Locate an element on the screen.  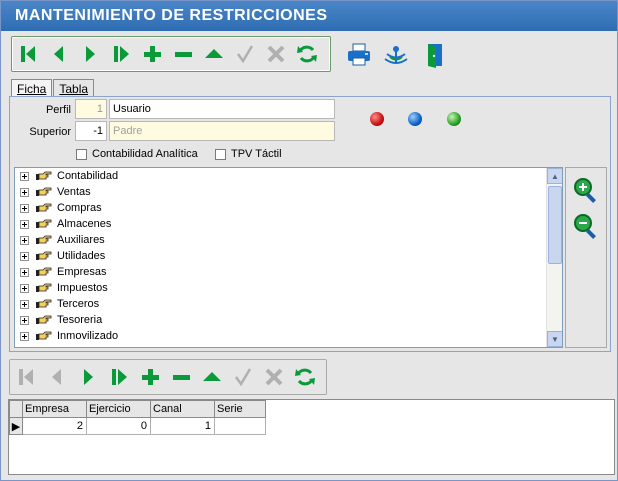
print-icon is located at coordinates (358, 54).